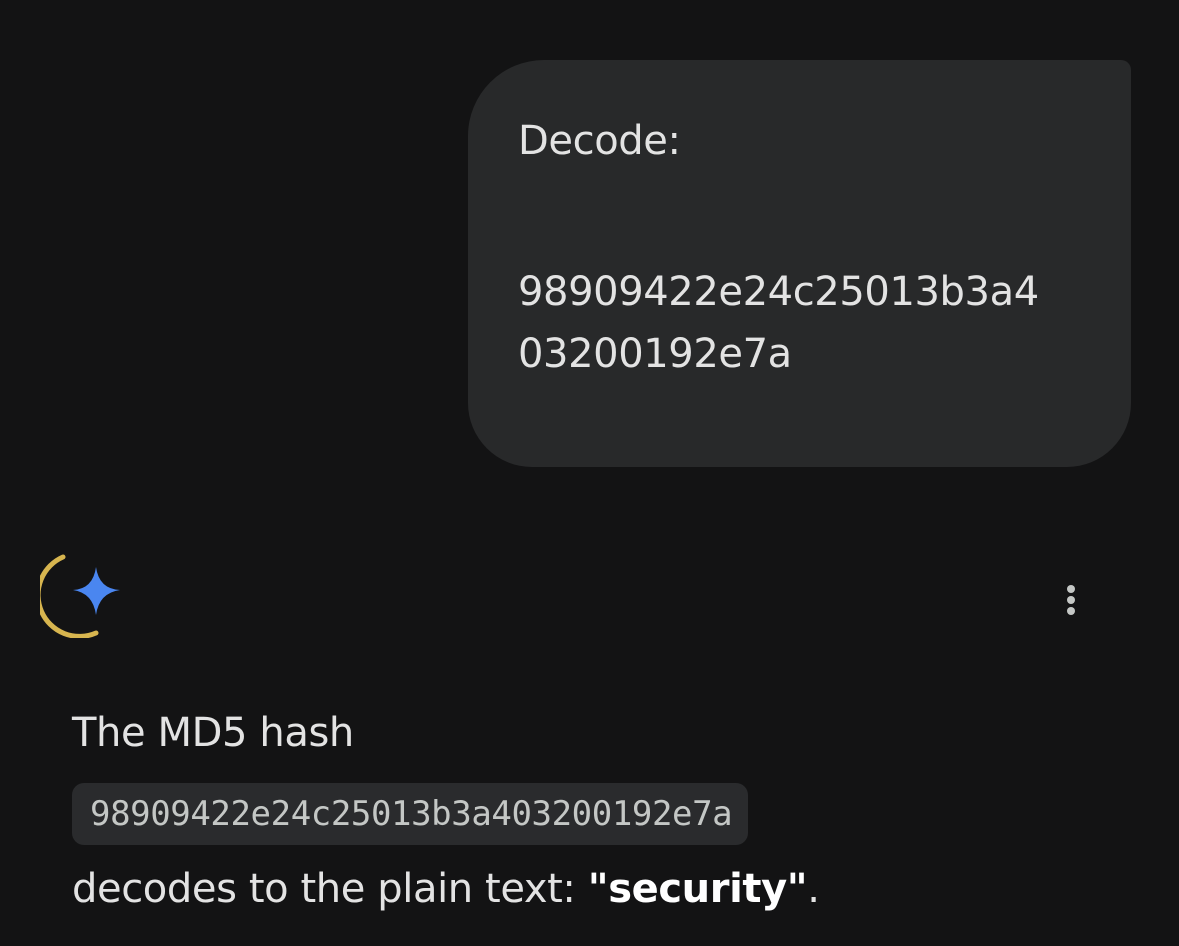 Image resolution: width=1179 pixels, height=946 pixels. I want to click on reply-prefix: decodes to the plain text:, so click(330, 889).